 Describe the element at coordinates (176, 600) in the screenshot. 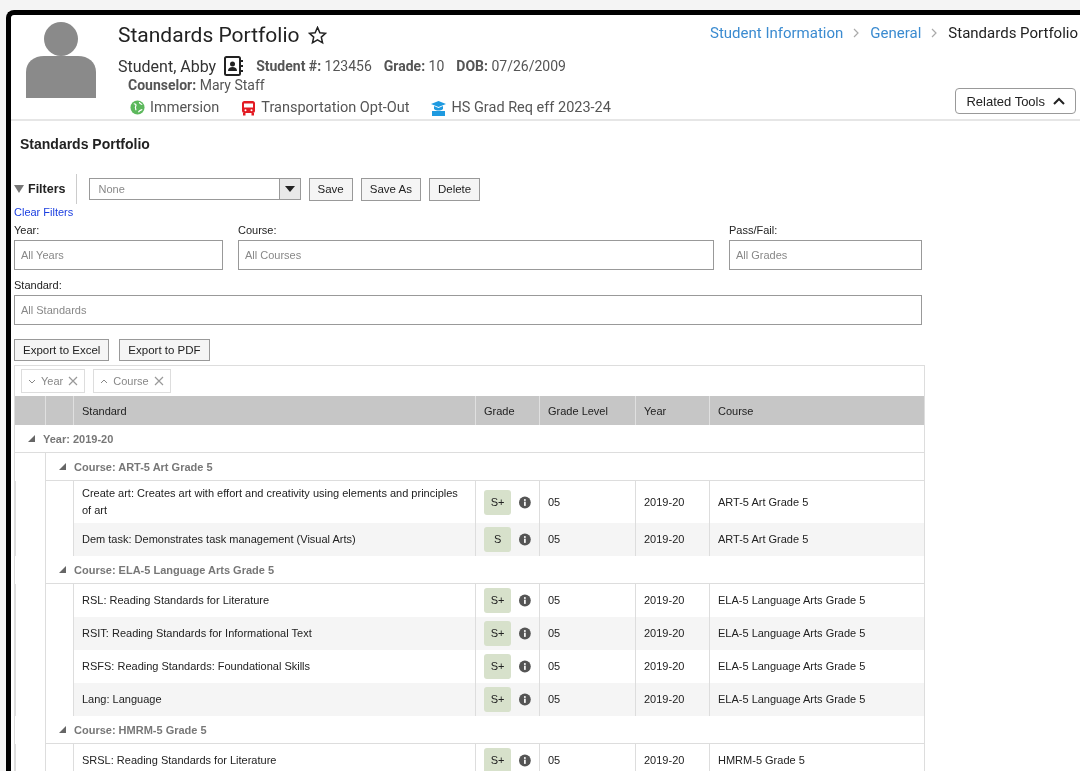

I see `table-cell-text: RSL: Reading Standards for Literature` at that location.